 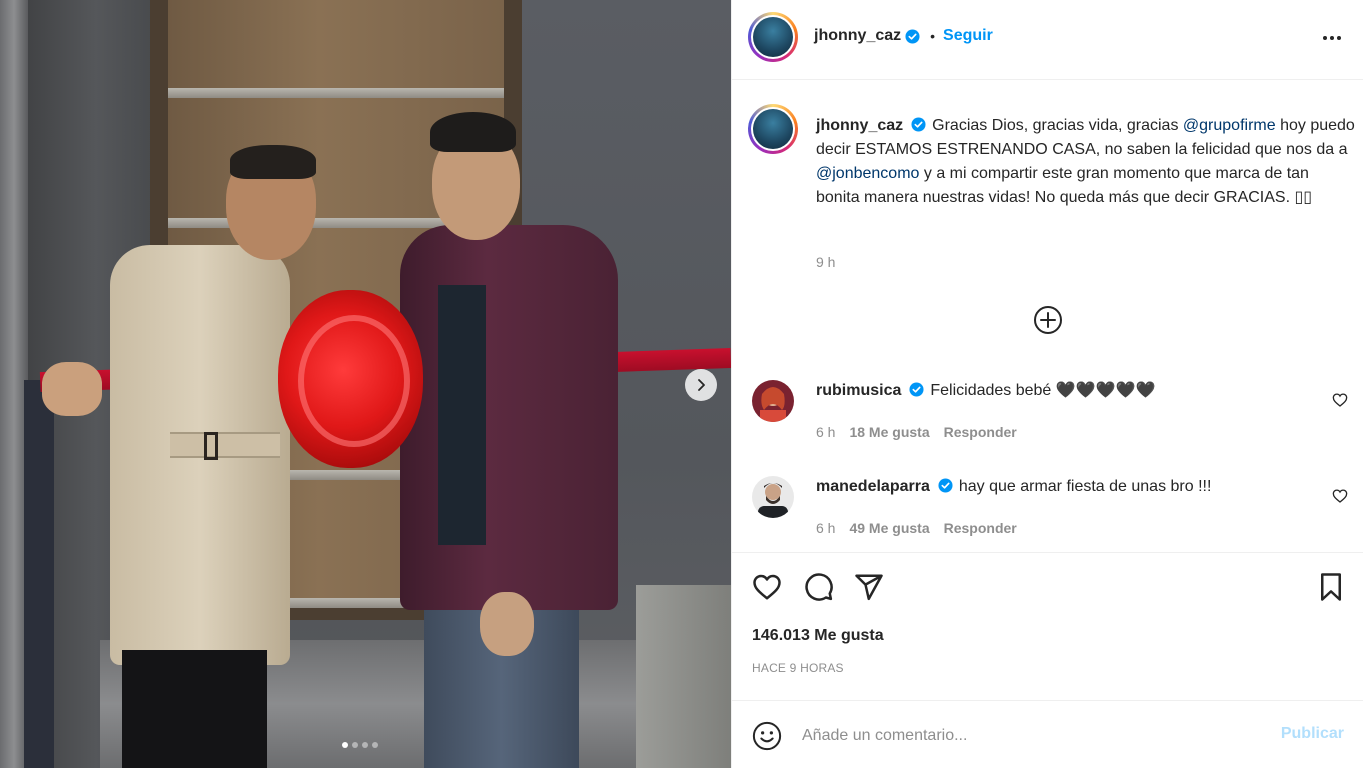 I want to click on mention-link: @jonbencomo, so click(x=867, y=173).